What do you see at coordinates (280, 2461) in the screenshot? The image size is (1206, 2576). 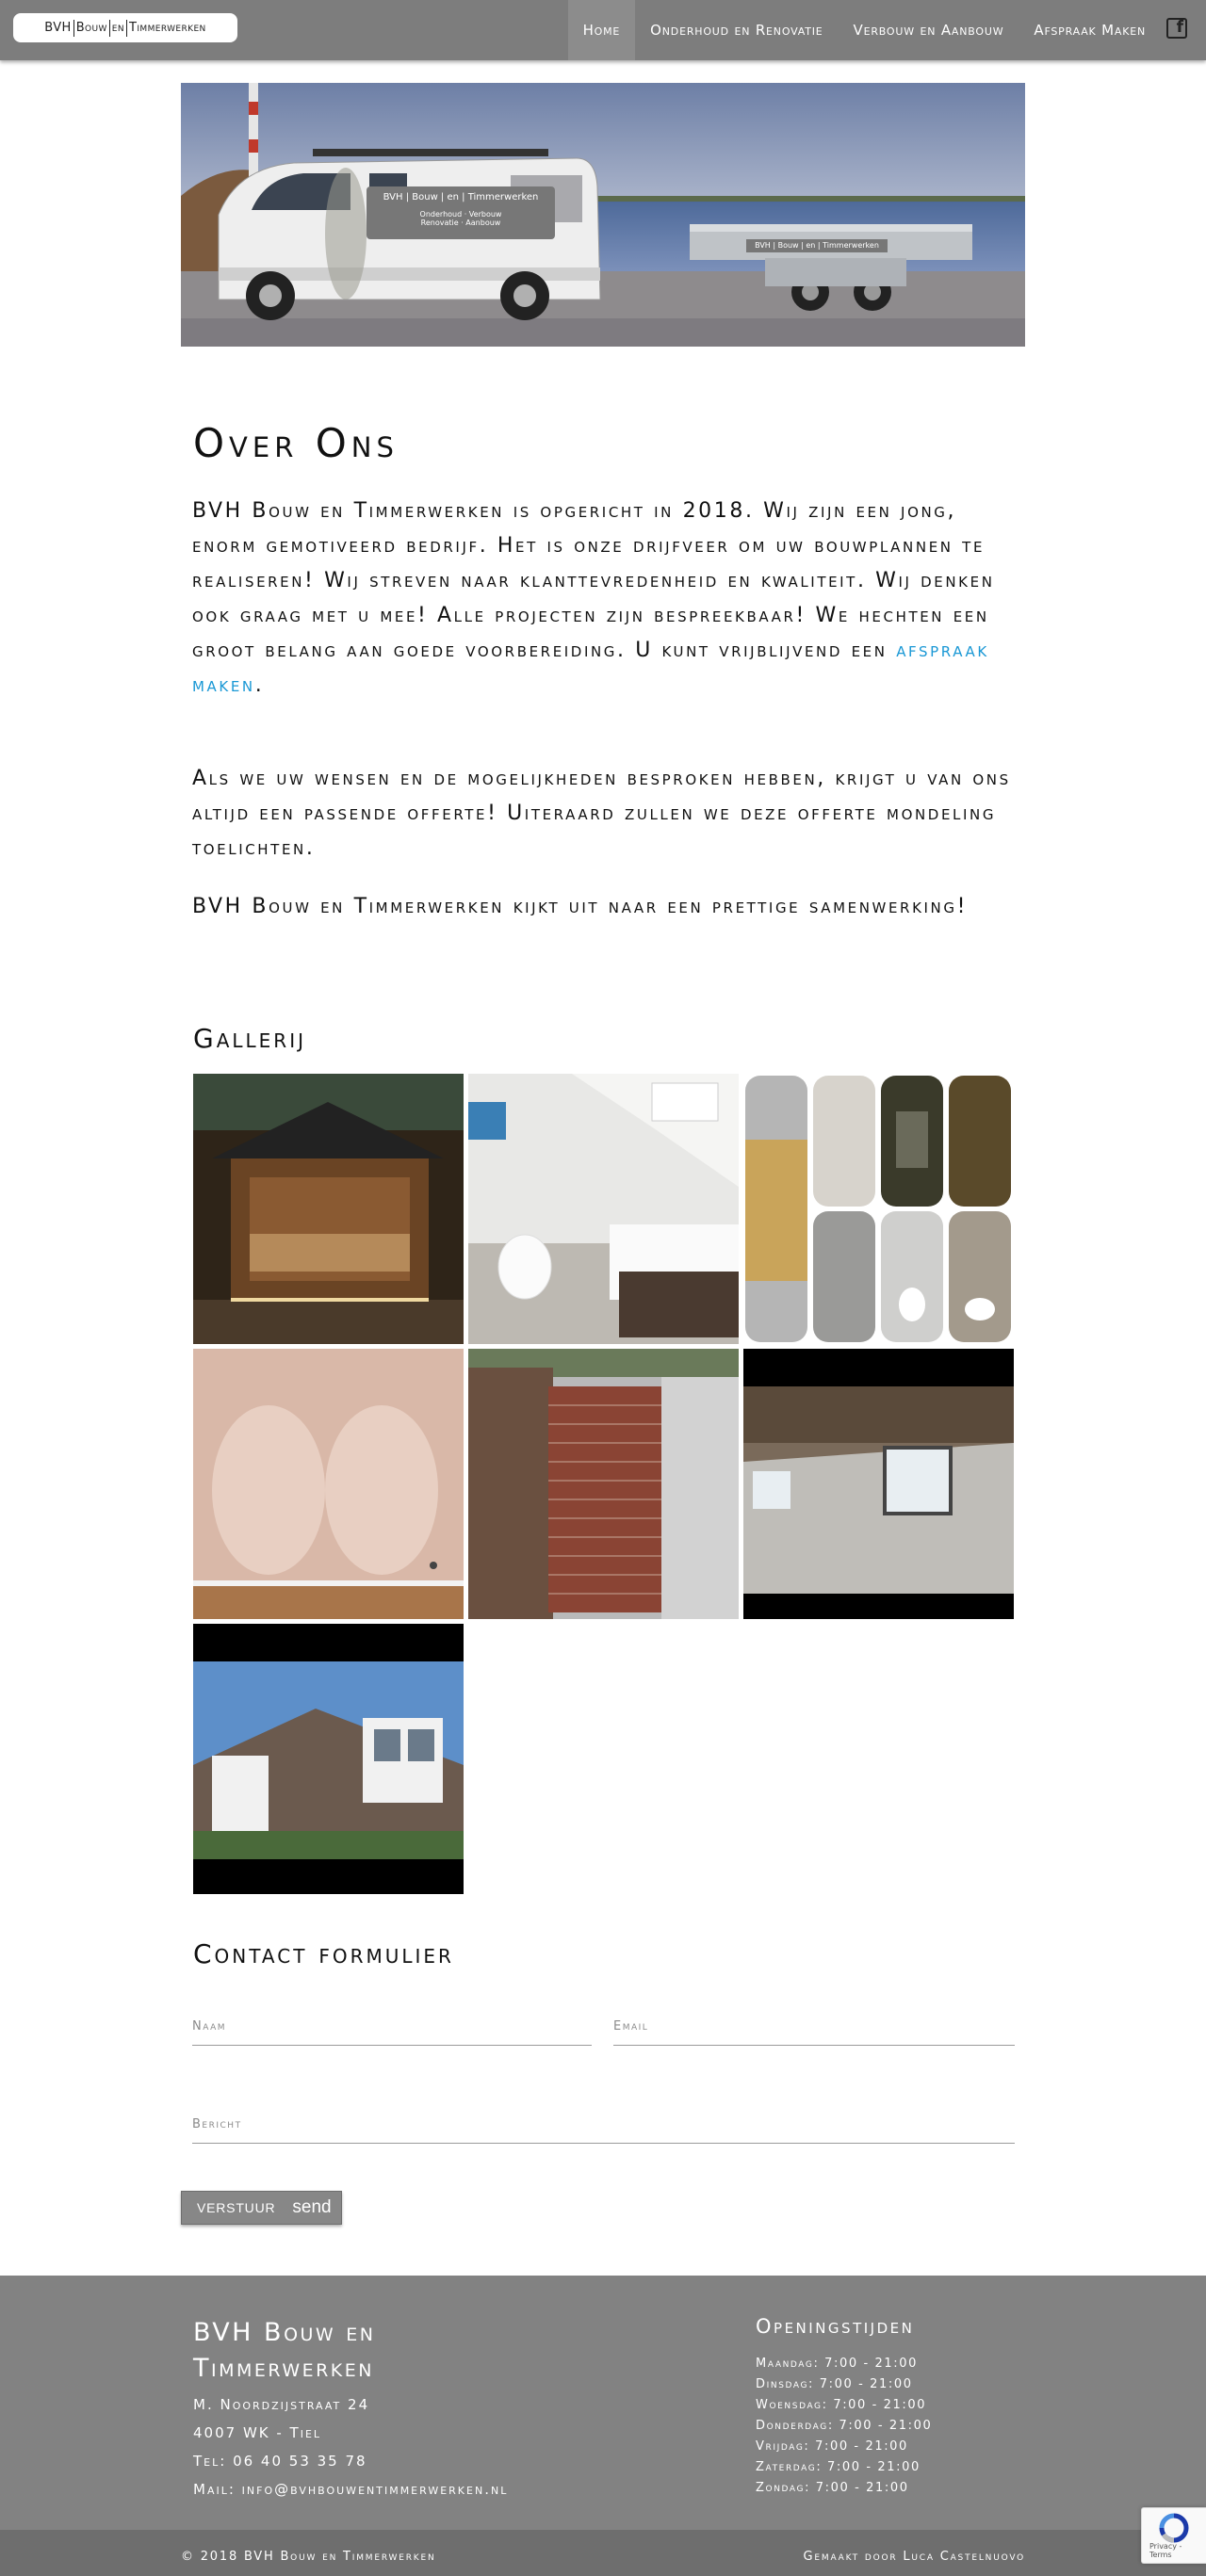 I see `footer-phone: Tel: 06 40 53 35 78` at bounding box center [280, 2461].